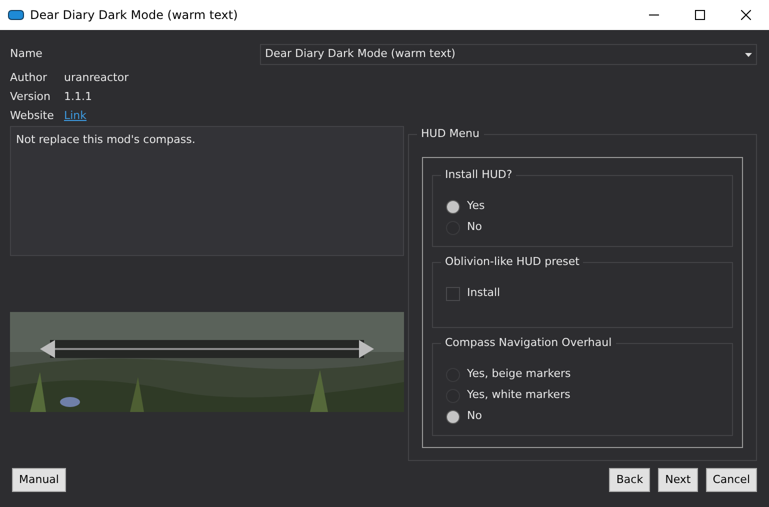 The height and width of the screenshot is (507, 769). Describe the element at coordinates (748, 54) in the screenshot. I see `caret-icon` at that location.